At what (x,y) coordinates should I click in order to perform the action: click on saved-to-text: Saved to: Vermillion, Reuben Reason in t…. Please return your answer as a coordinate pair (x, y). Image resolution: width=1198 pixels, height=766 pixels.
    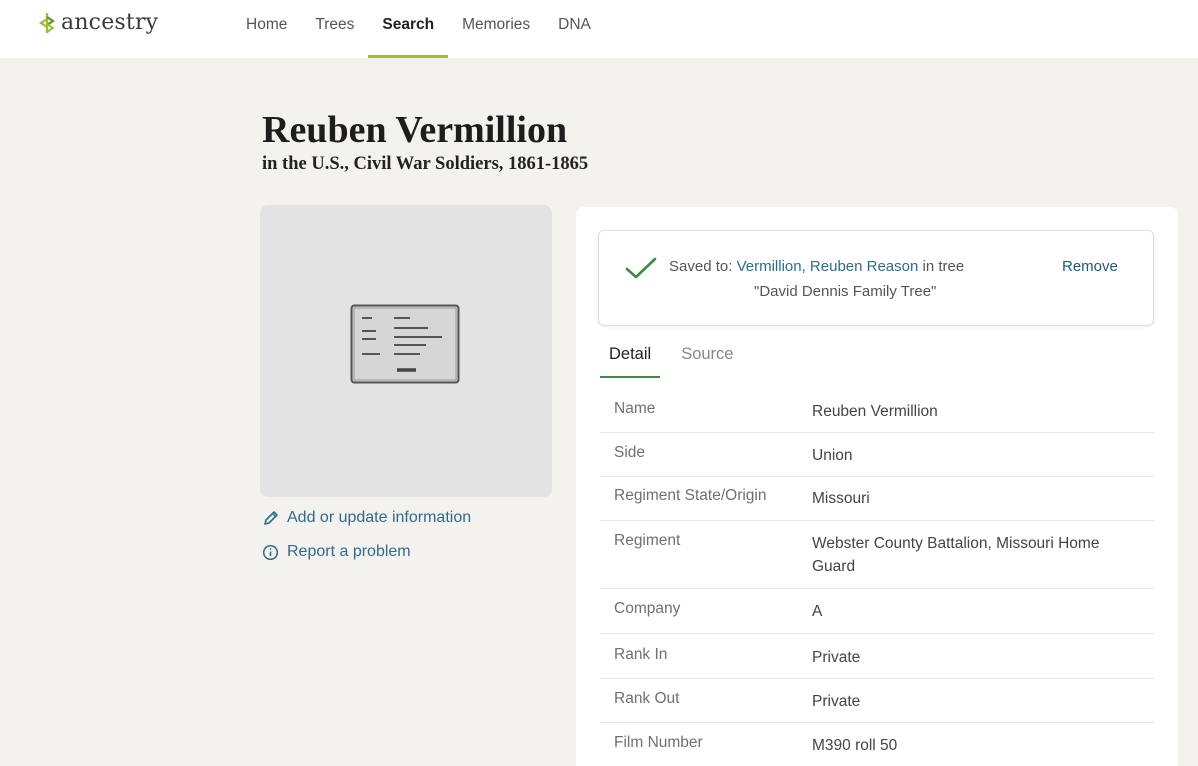
    Looking at the image, I should click on (816, 266).